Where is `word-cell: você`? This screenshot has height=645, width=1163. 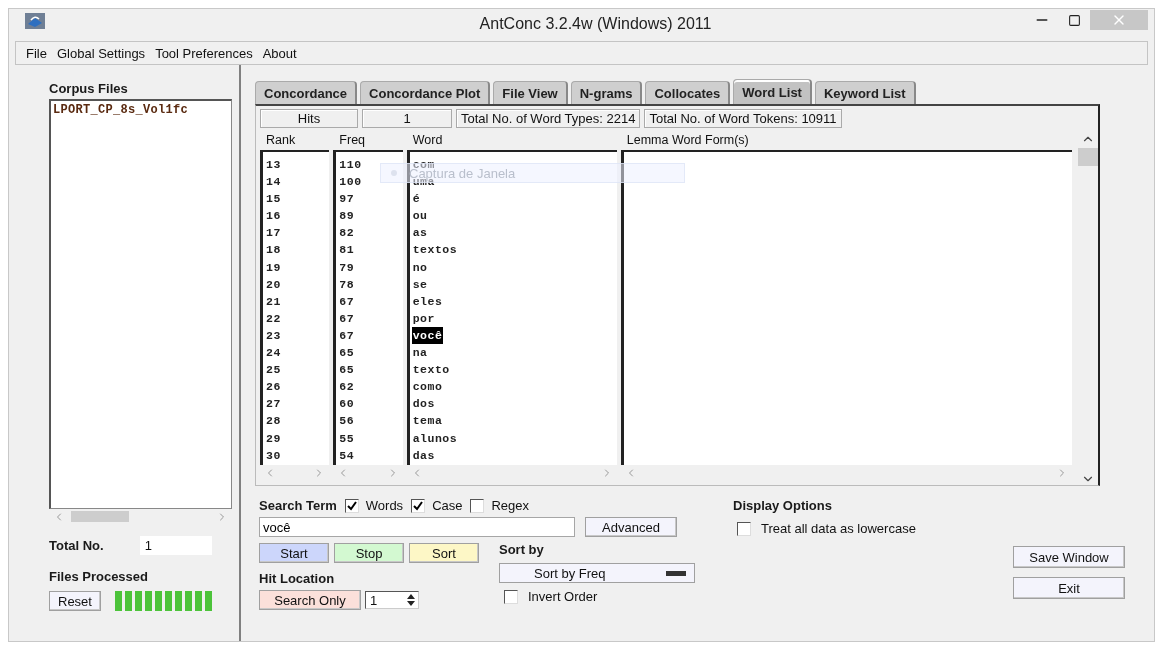
word-cell: você is located at coordinates (427, 335).